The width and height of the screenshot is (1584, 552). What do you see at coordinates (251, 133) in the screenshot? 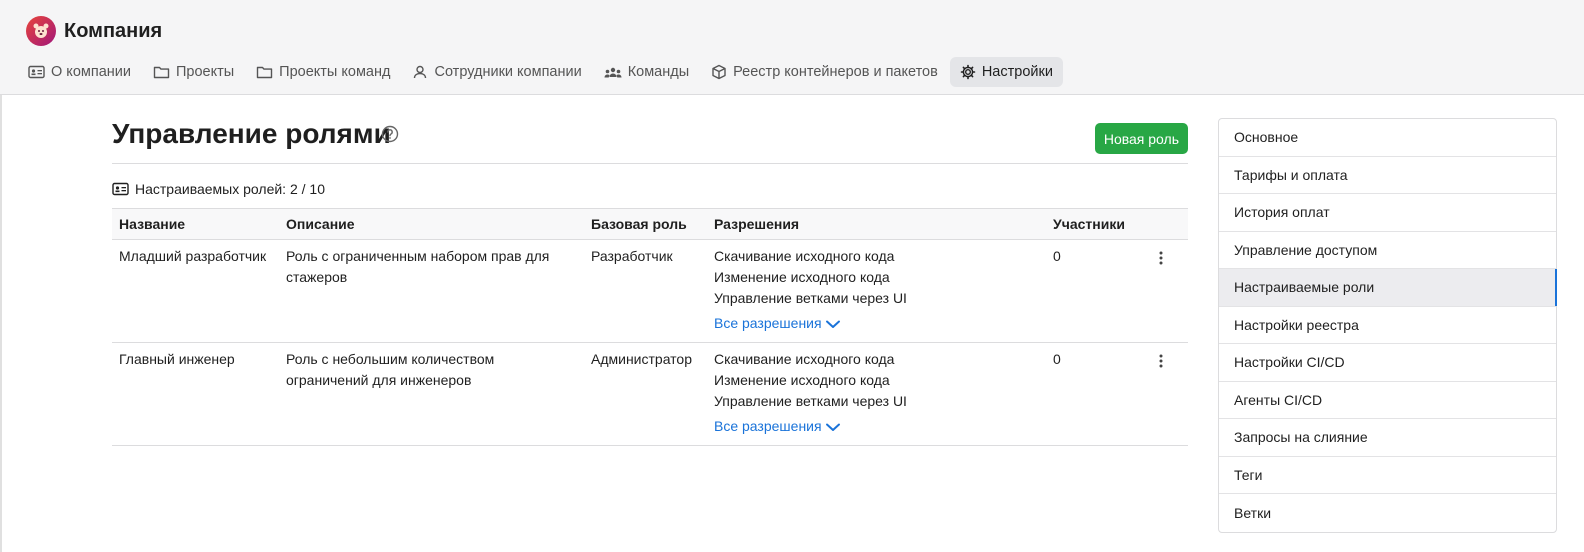
I see `page-title: Управление ролями` at bounding box center [251, 133].